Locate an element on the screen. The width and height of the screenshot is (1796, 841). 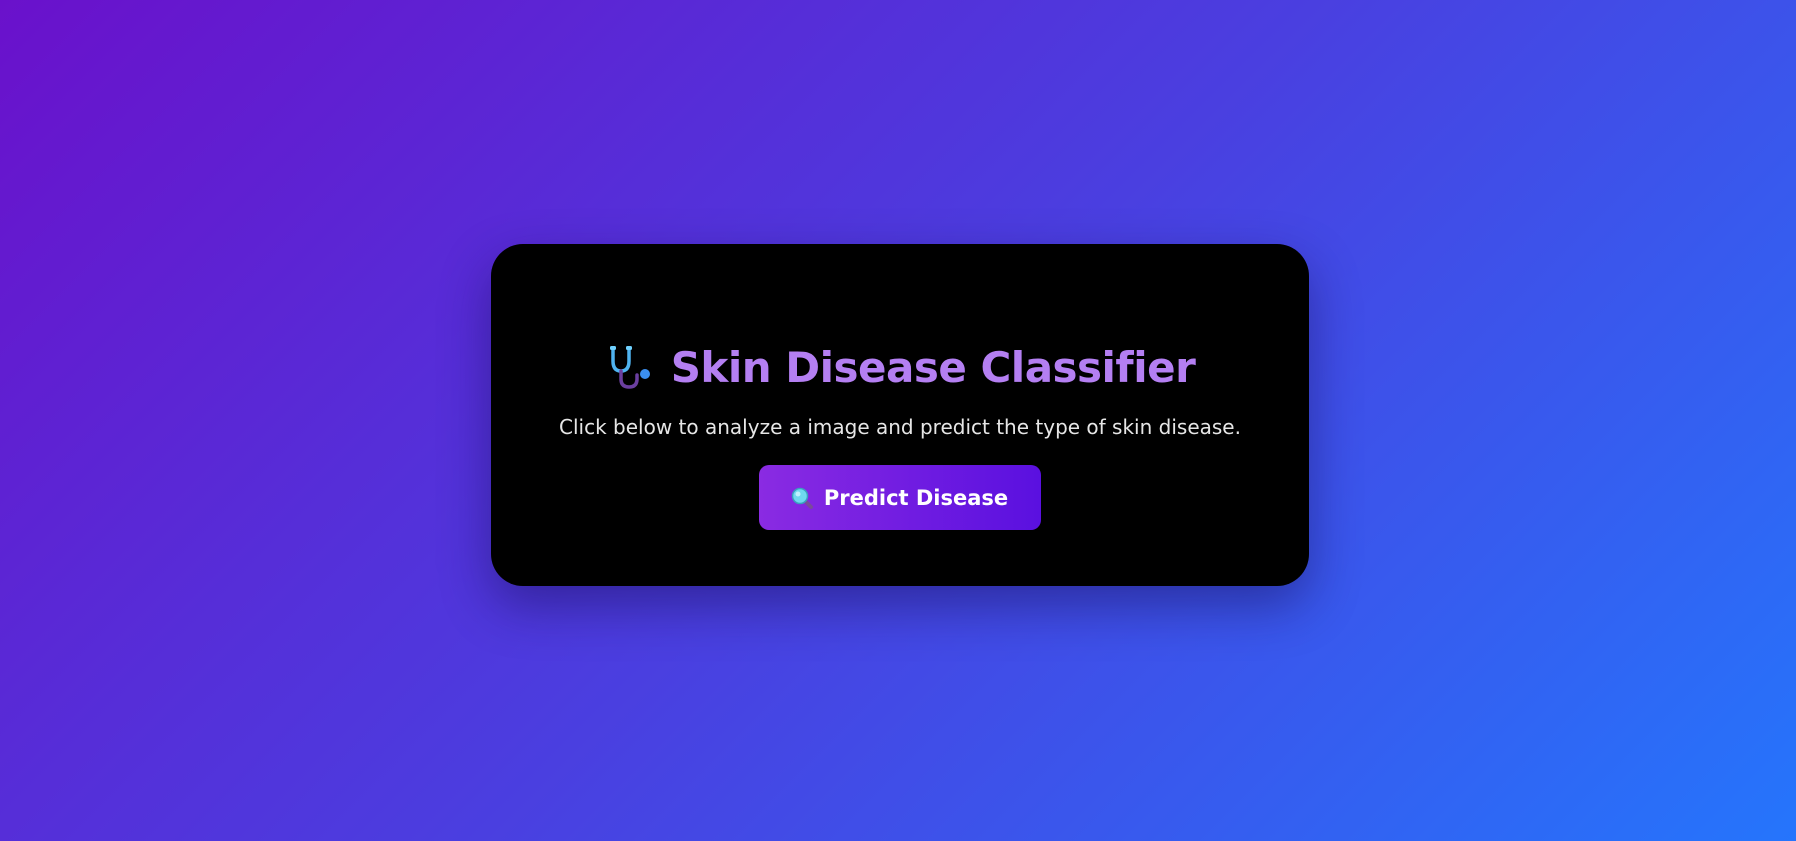
title-row: Skin Disease Classifier is located at coordinates (900, 367).